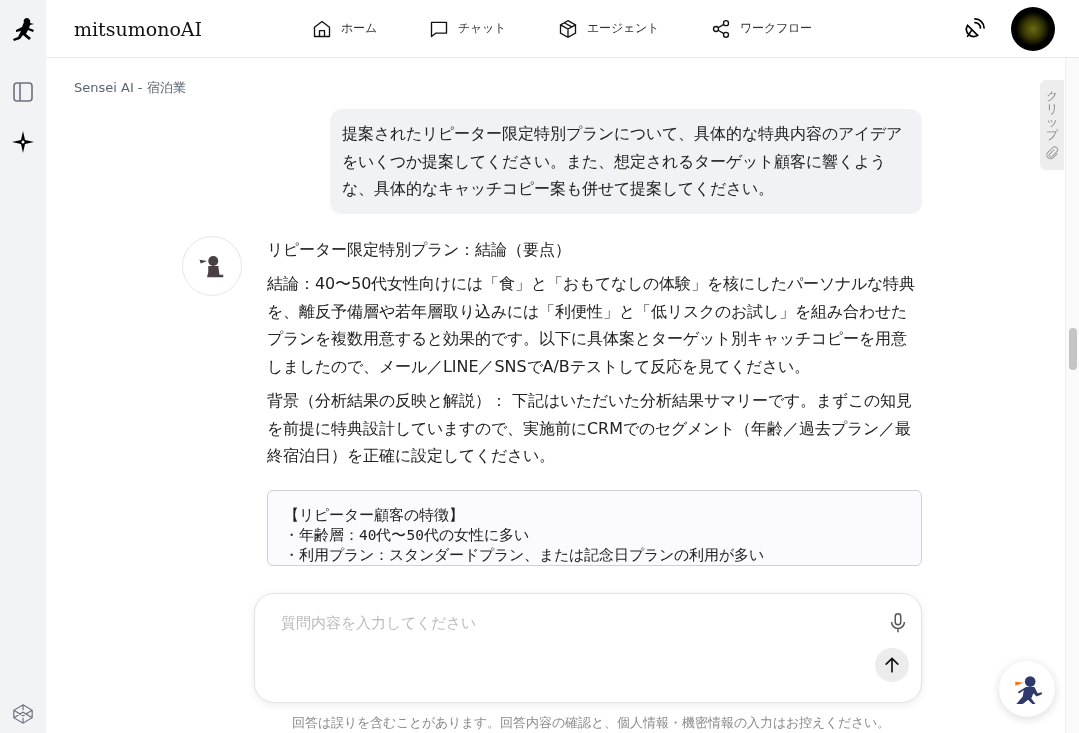  What do you see at coordinates (23, 142) in the screenshot?
I see `sparkle-icon` at bounding box center [23, 142].